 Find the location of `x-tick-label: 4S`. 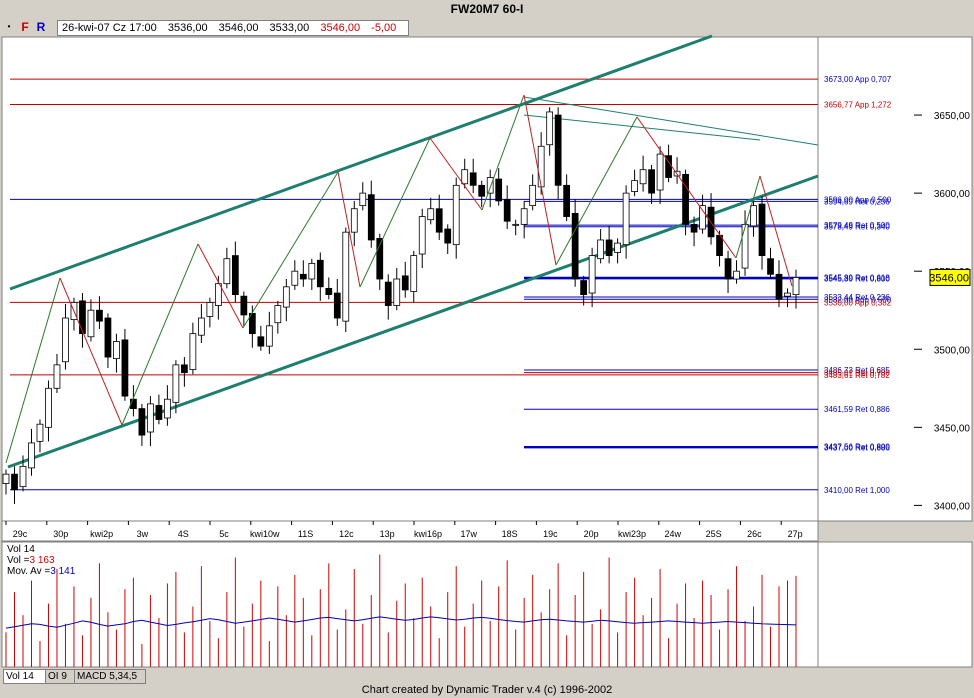

x-tick-label: 4S is located at coordinates (183, 534).